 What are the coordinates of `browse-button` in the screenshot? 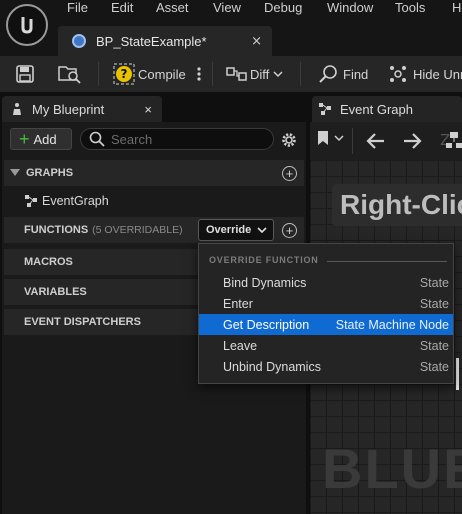 It's located at (70, 74).